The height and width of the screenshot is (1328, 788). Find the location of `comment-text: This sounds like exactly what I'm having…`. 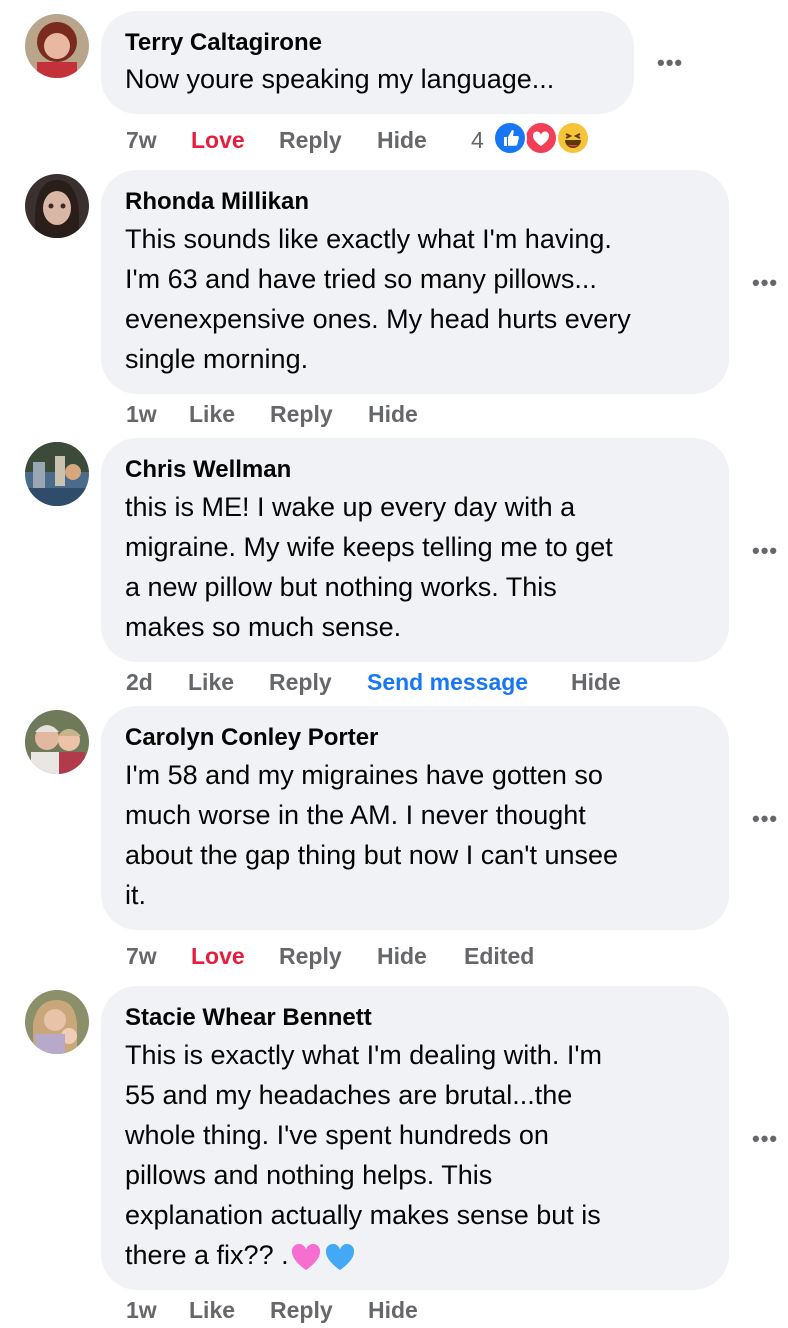

comment-text: This sounds like exactly what I'm having… is located at coordinates (378, 299).